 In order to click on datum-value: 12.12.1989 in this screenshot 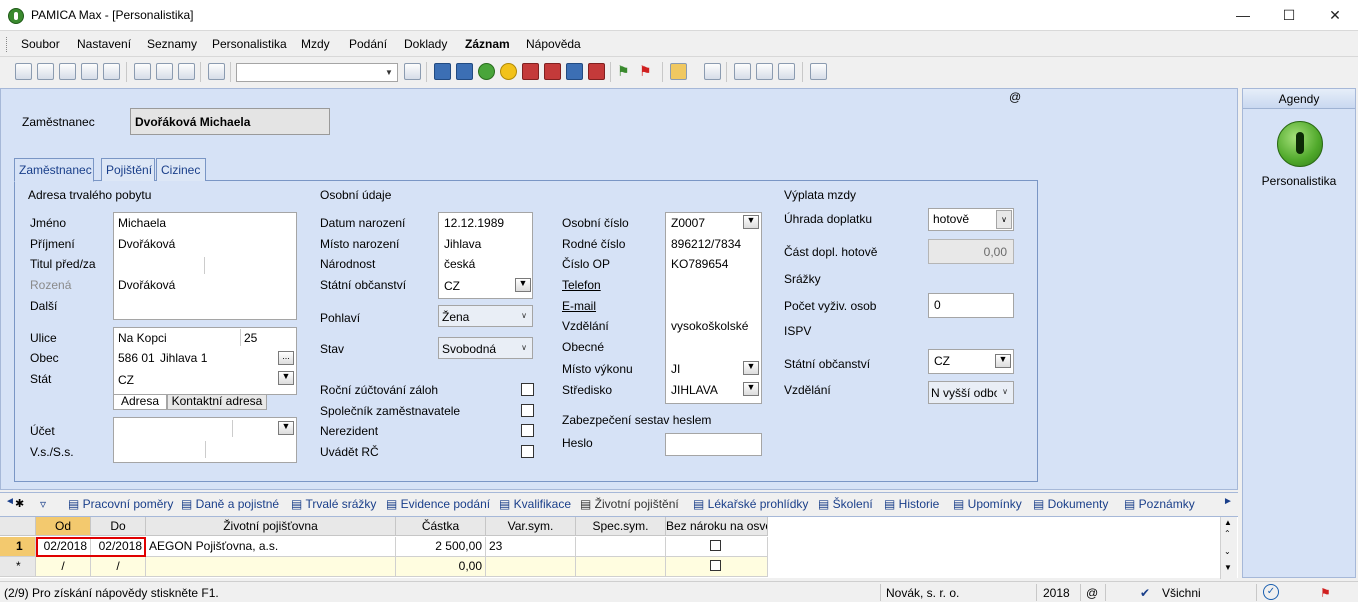, I will do `click(474, 223)`.